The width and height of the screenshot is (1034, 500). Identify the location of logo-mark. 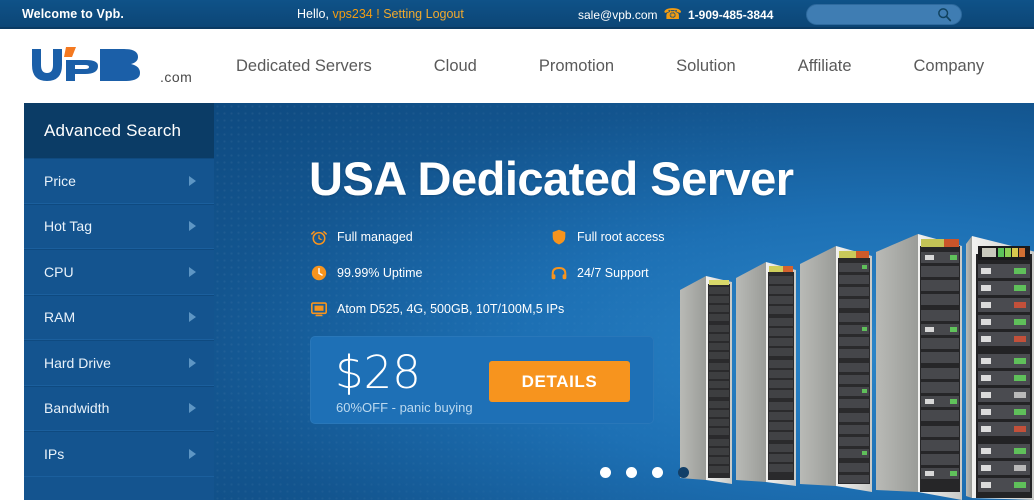
(86, 64).